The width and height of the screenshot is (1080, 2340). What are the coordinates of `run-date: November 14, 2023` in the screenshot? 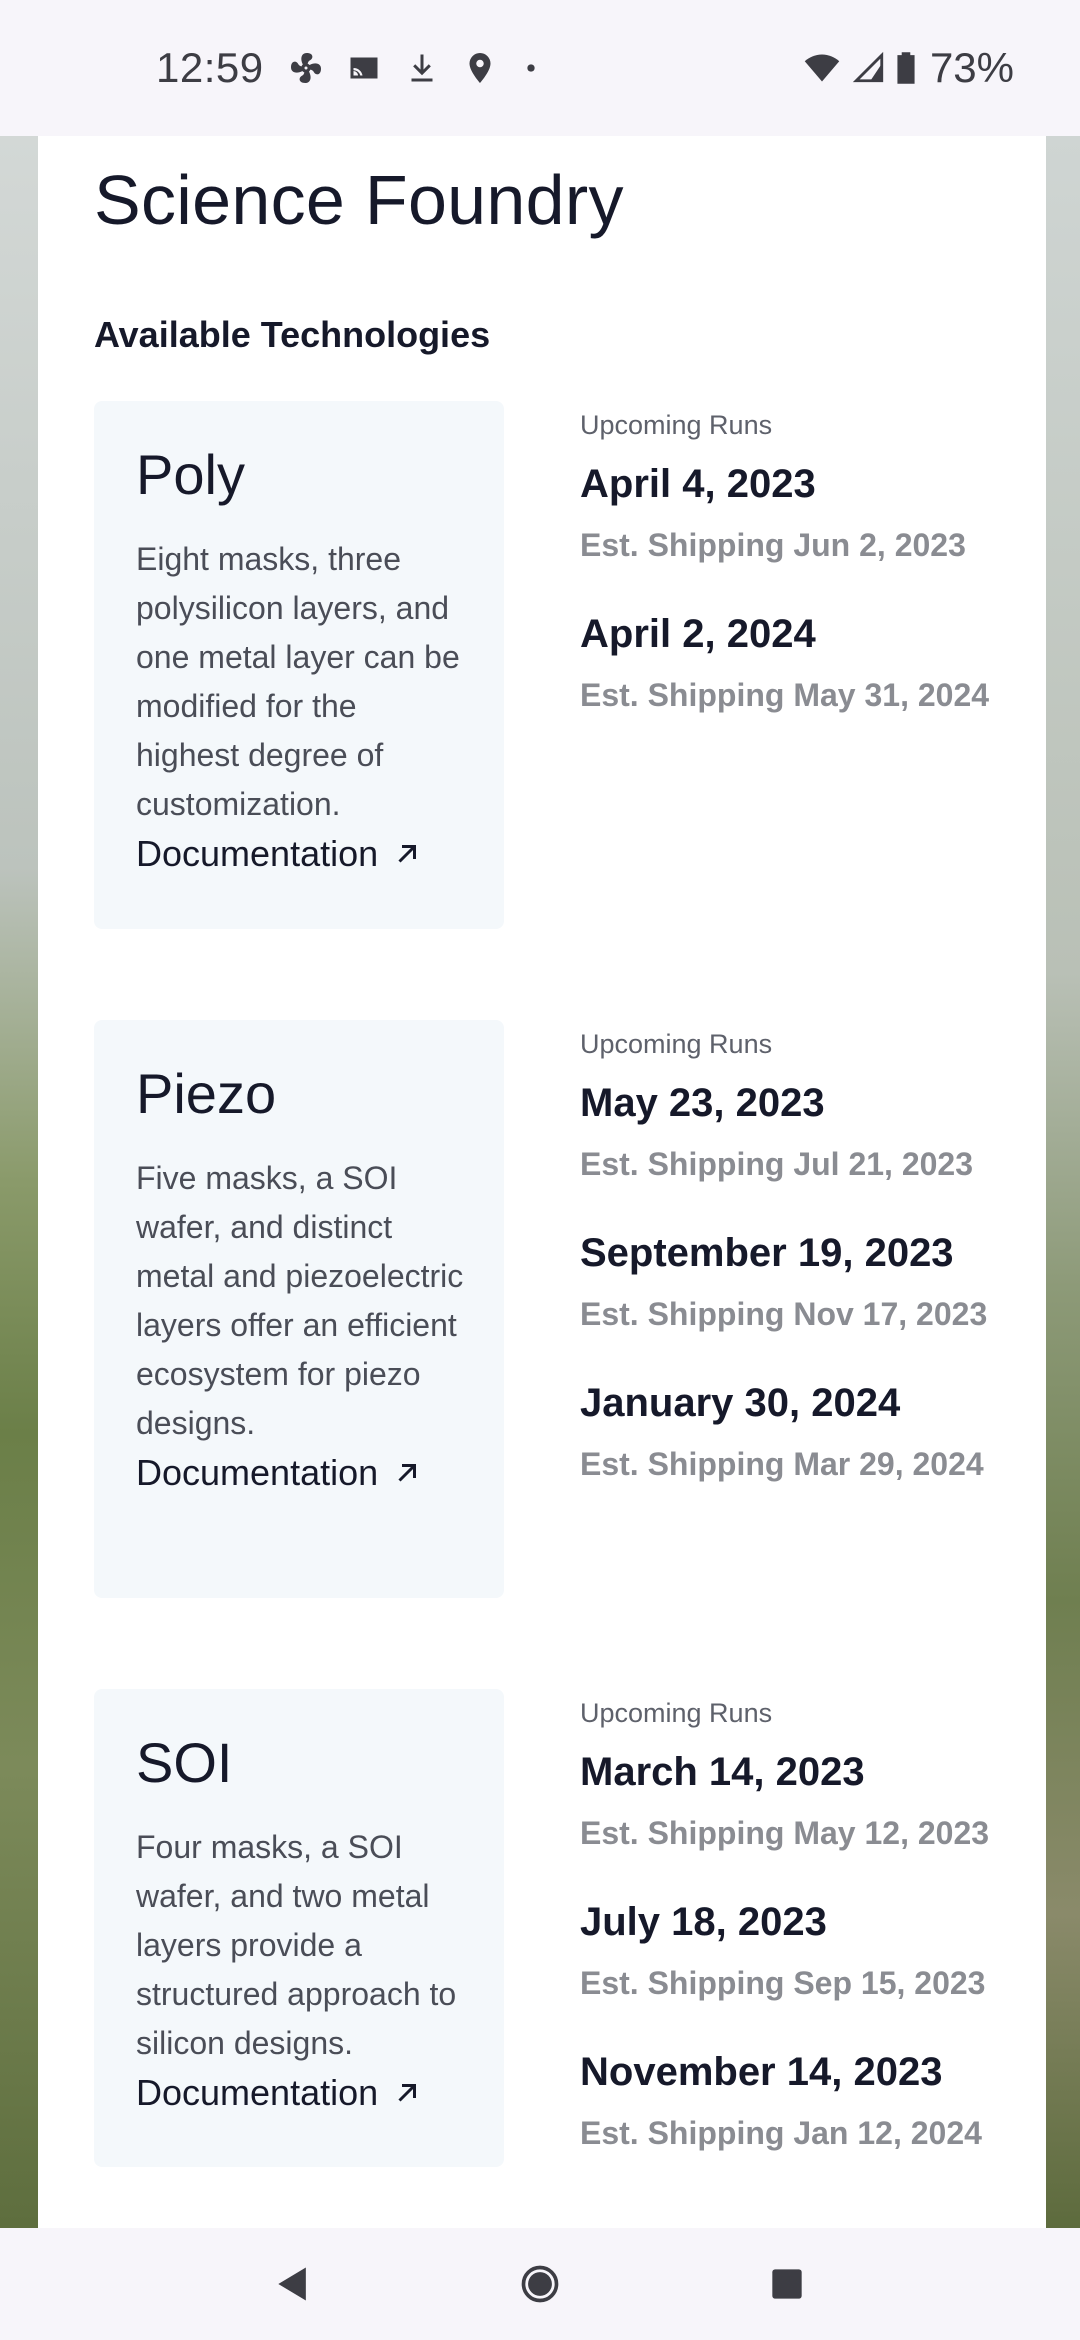 It's located at (761, 2072).